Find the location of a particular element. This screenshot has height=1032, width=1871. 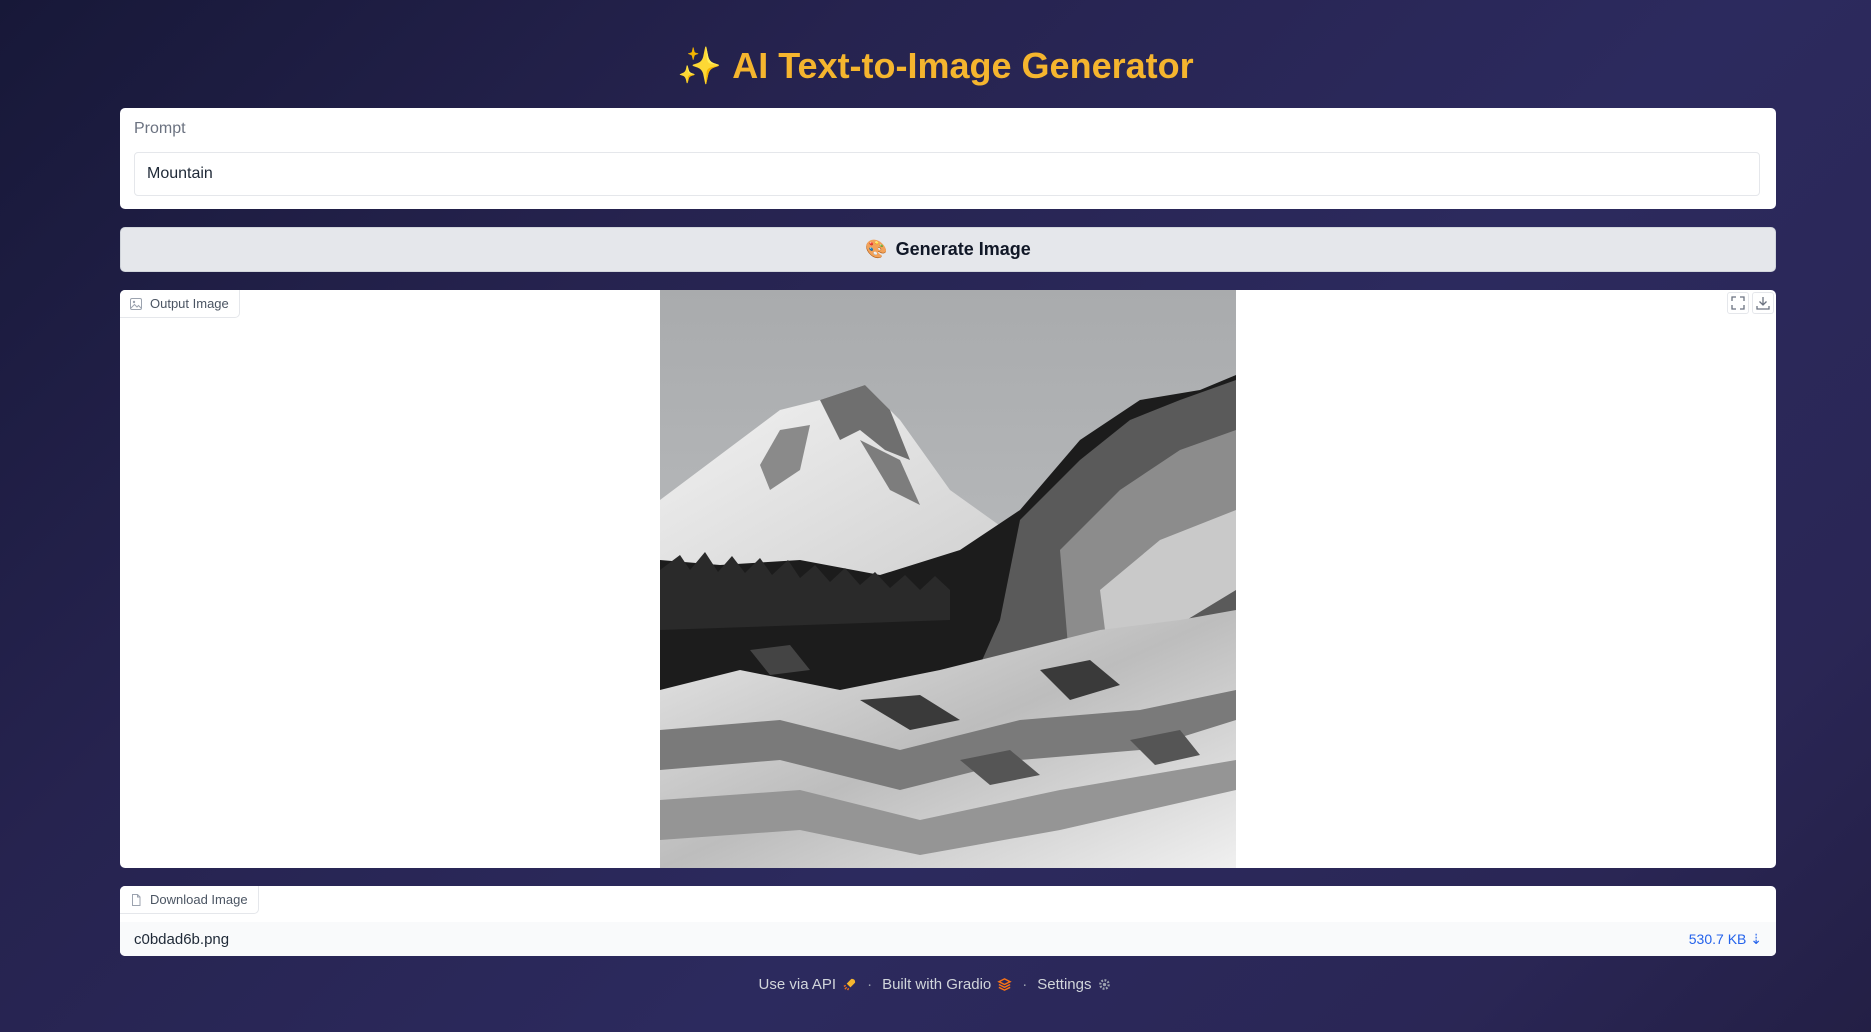

prompt-block: Prompt is located at coordinates (948, 158).